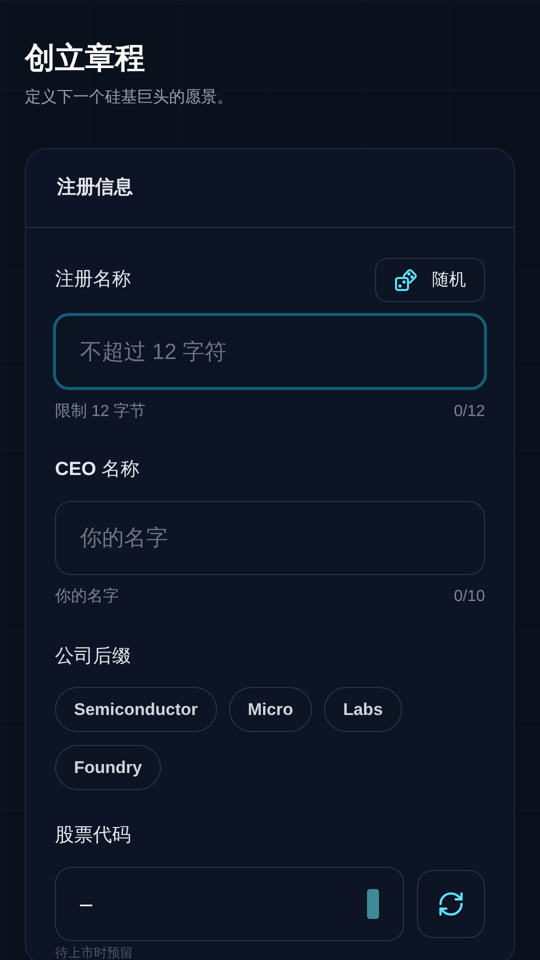 The image size is (540, 960). What do you see at coordinates (229, 903) in the screenshot?
I see `ticker-field: –` at bounding box center [229, 903].